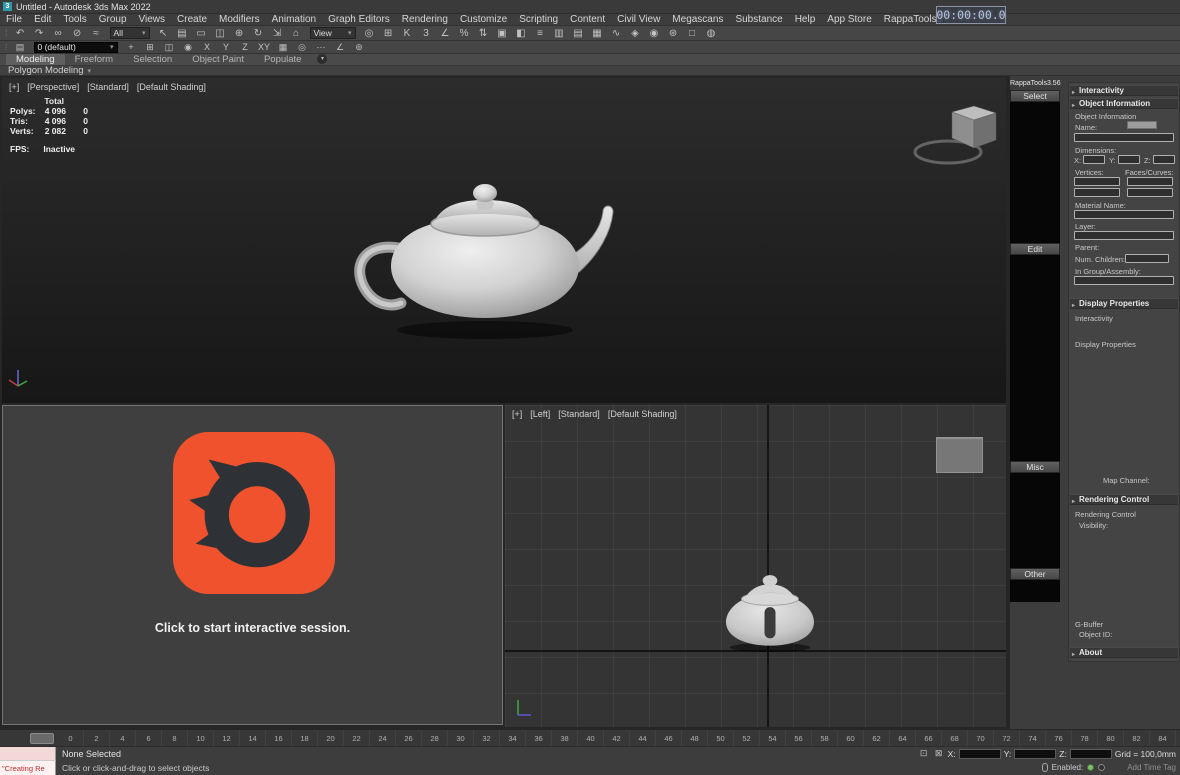  I want to click on timeline-tick: 70, so click(981, 738).